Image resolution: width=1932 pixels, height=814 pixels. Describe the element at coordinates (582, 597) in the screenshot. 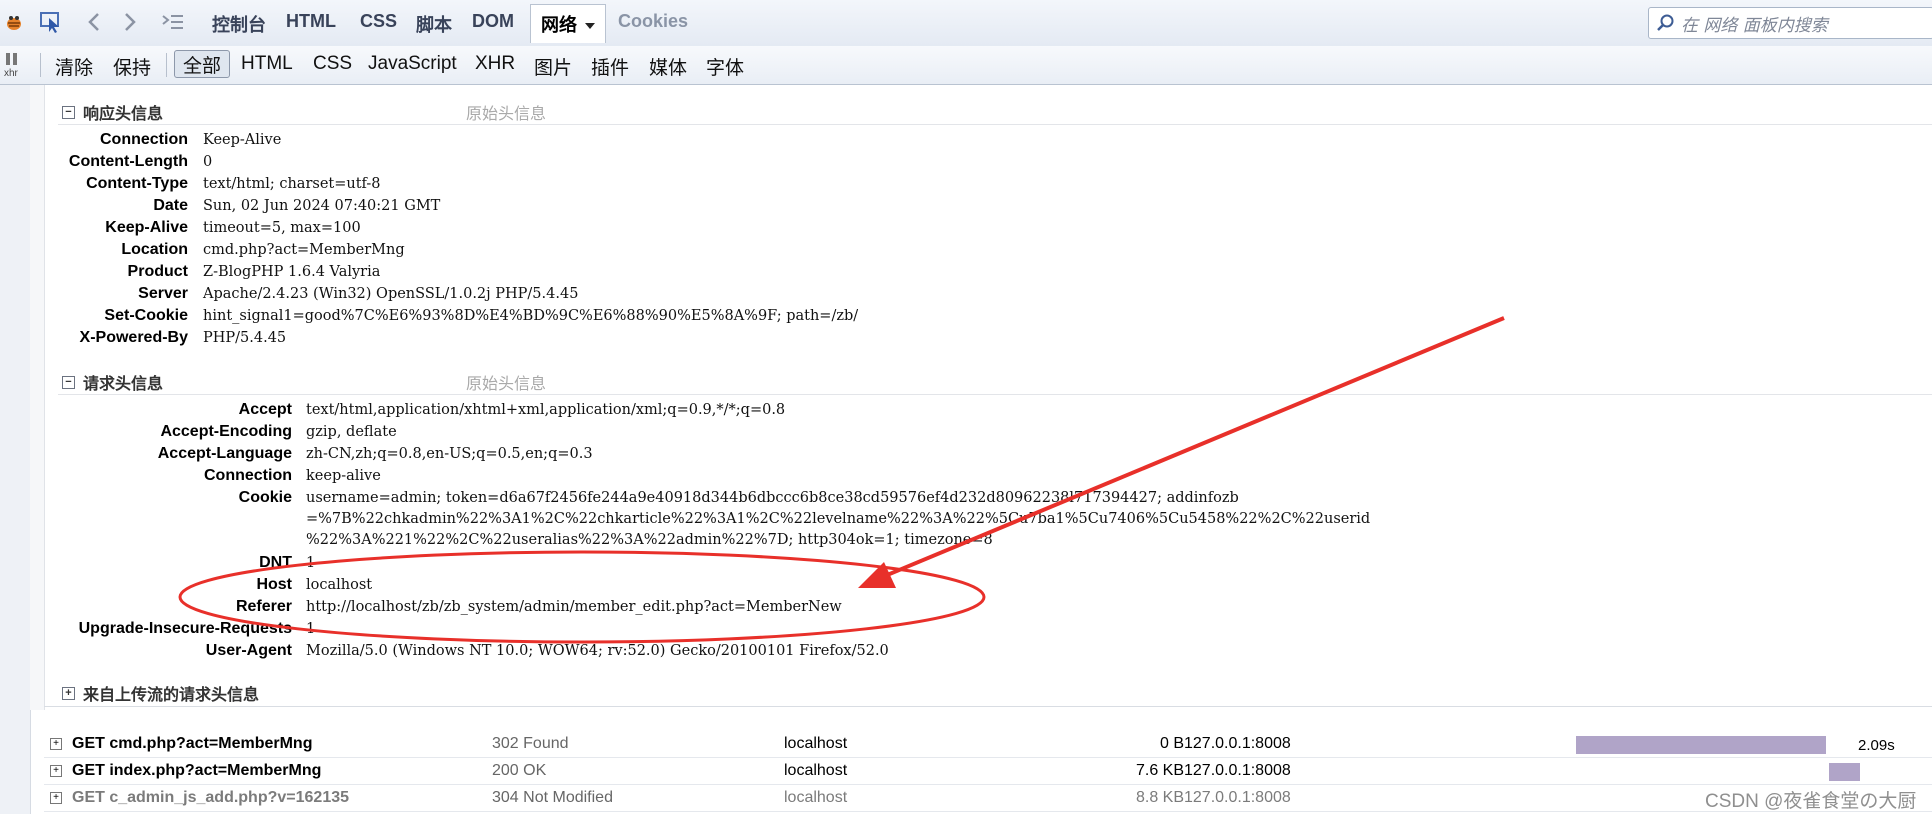

I see `annotation-ellipse` at that location.